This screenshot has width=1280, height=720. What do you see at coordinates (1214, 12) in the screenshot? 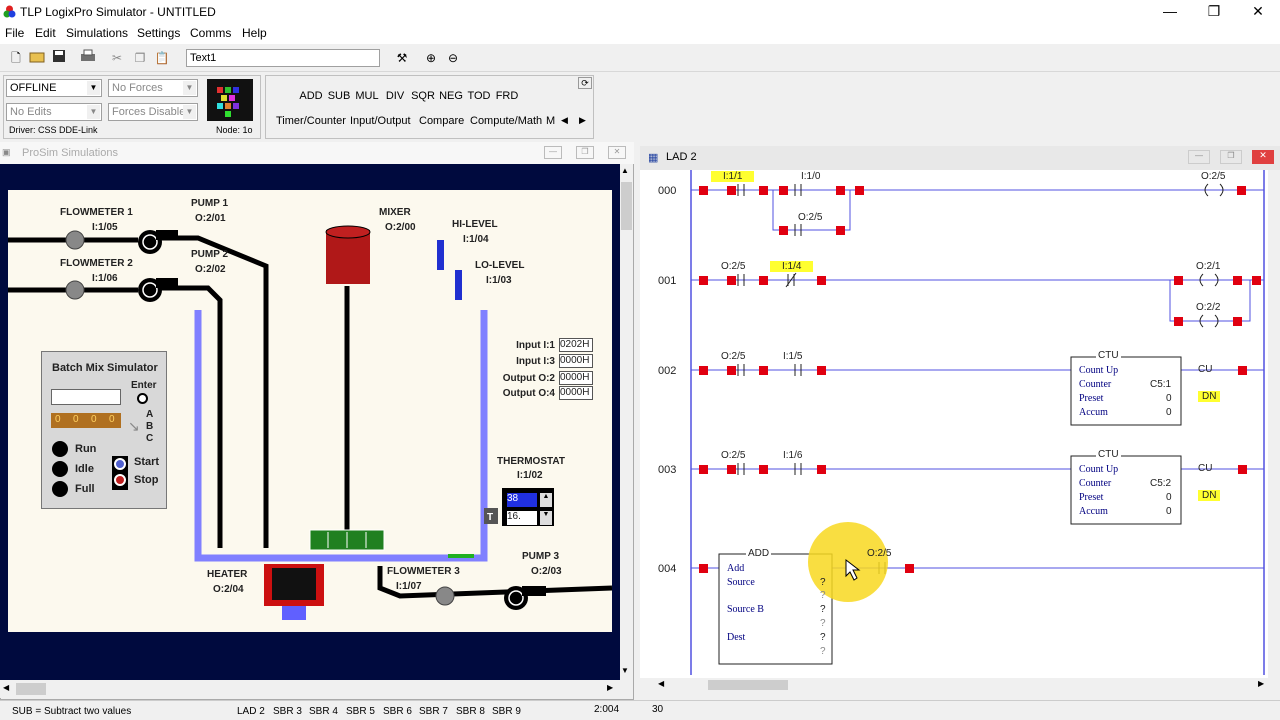
I see `maximize-button: ❐` at bounding box center [1214, 12].